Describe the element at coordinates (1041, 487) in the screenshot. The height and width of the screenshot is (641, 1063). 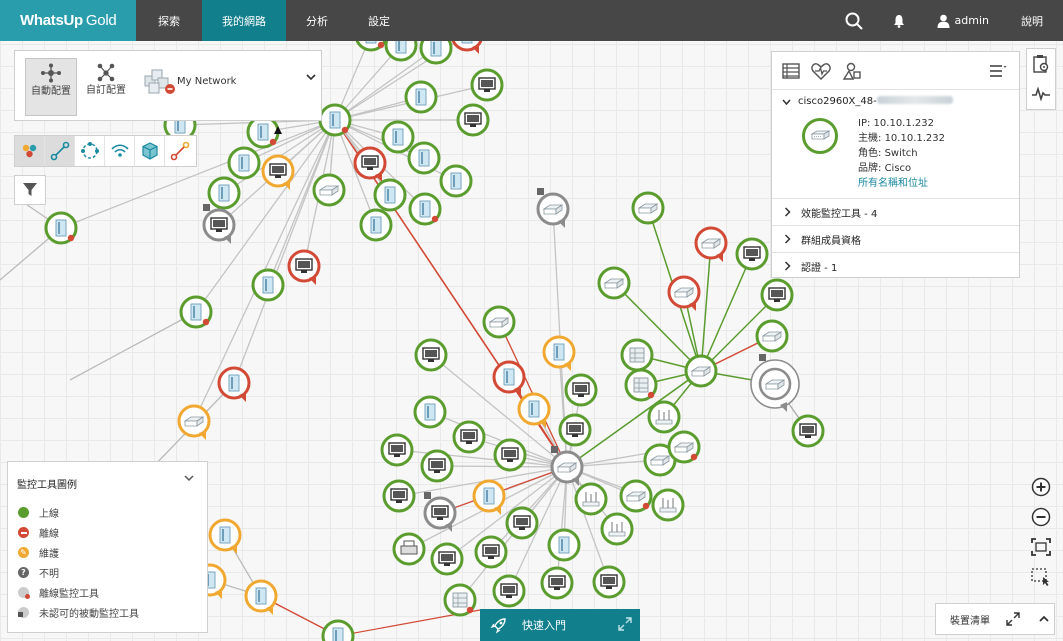
I see `zoom-in-button` at that location.